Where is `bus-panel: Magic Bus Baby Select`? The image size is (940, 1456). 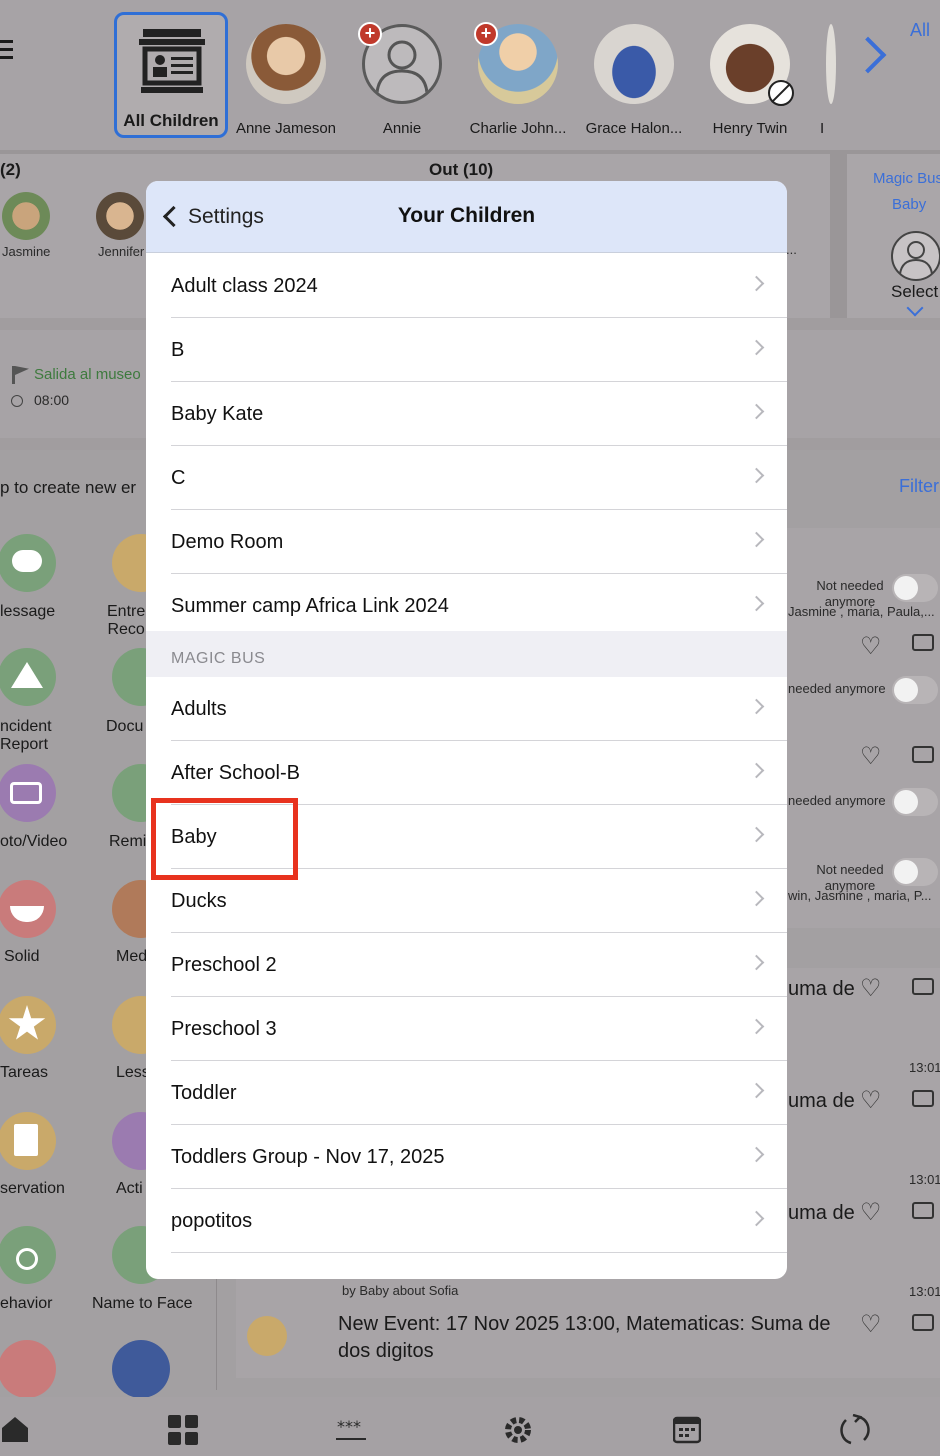
bus-panel: Magic Bus Baby Select is located at coordinates (893, 236).